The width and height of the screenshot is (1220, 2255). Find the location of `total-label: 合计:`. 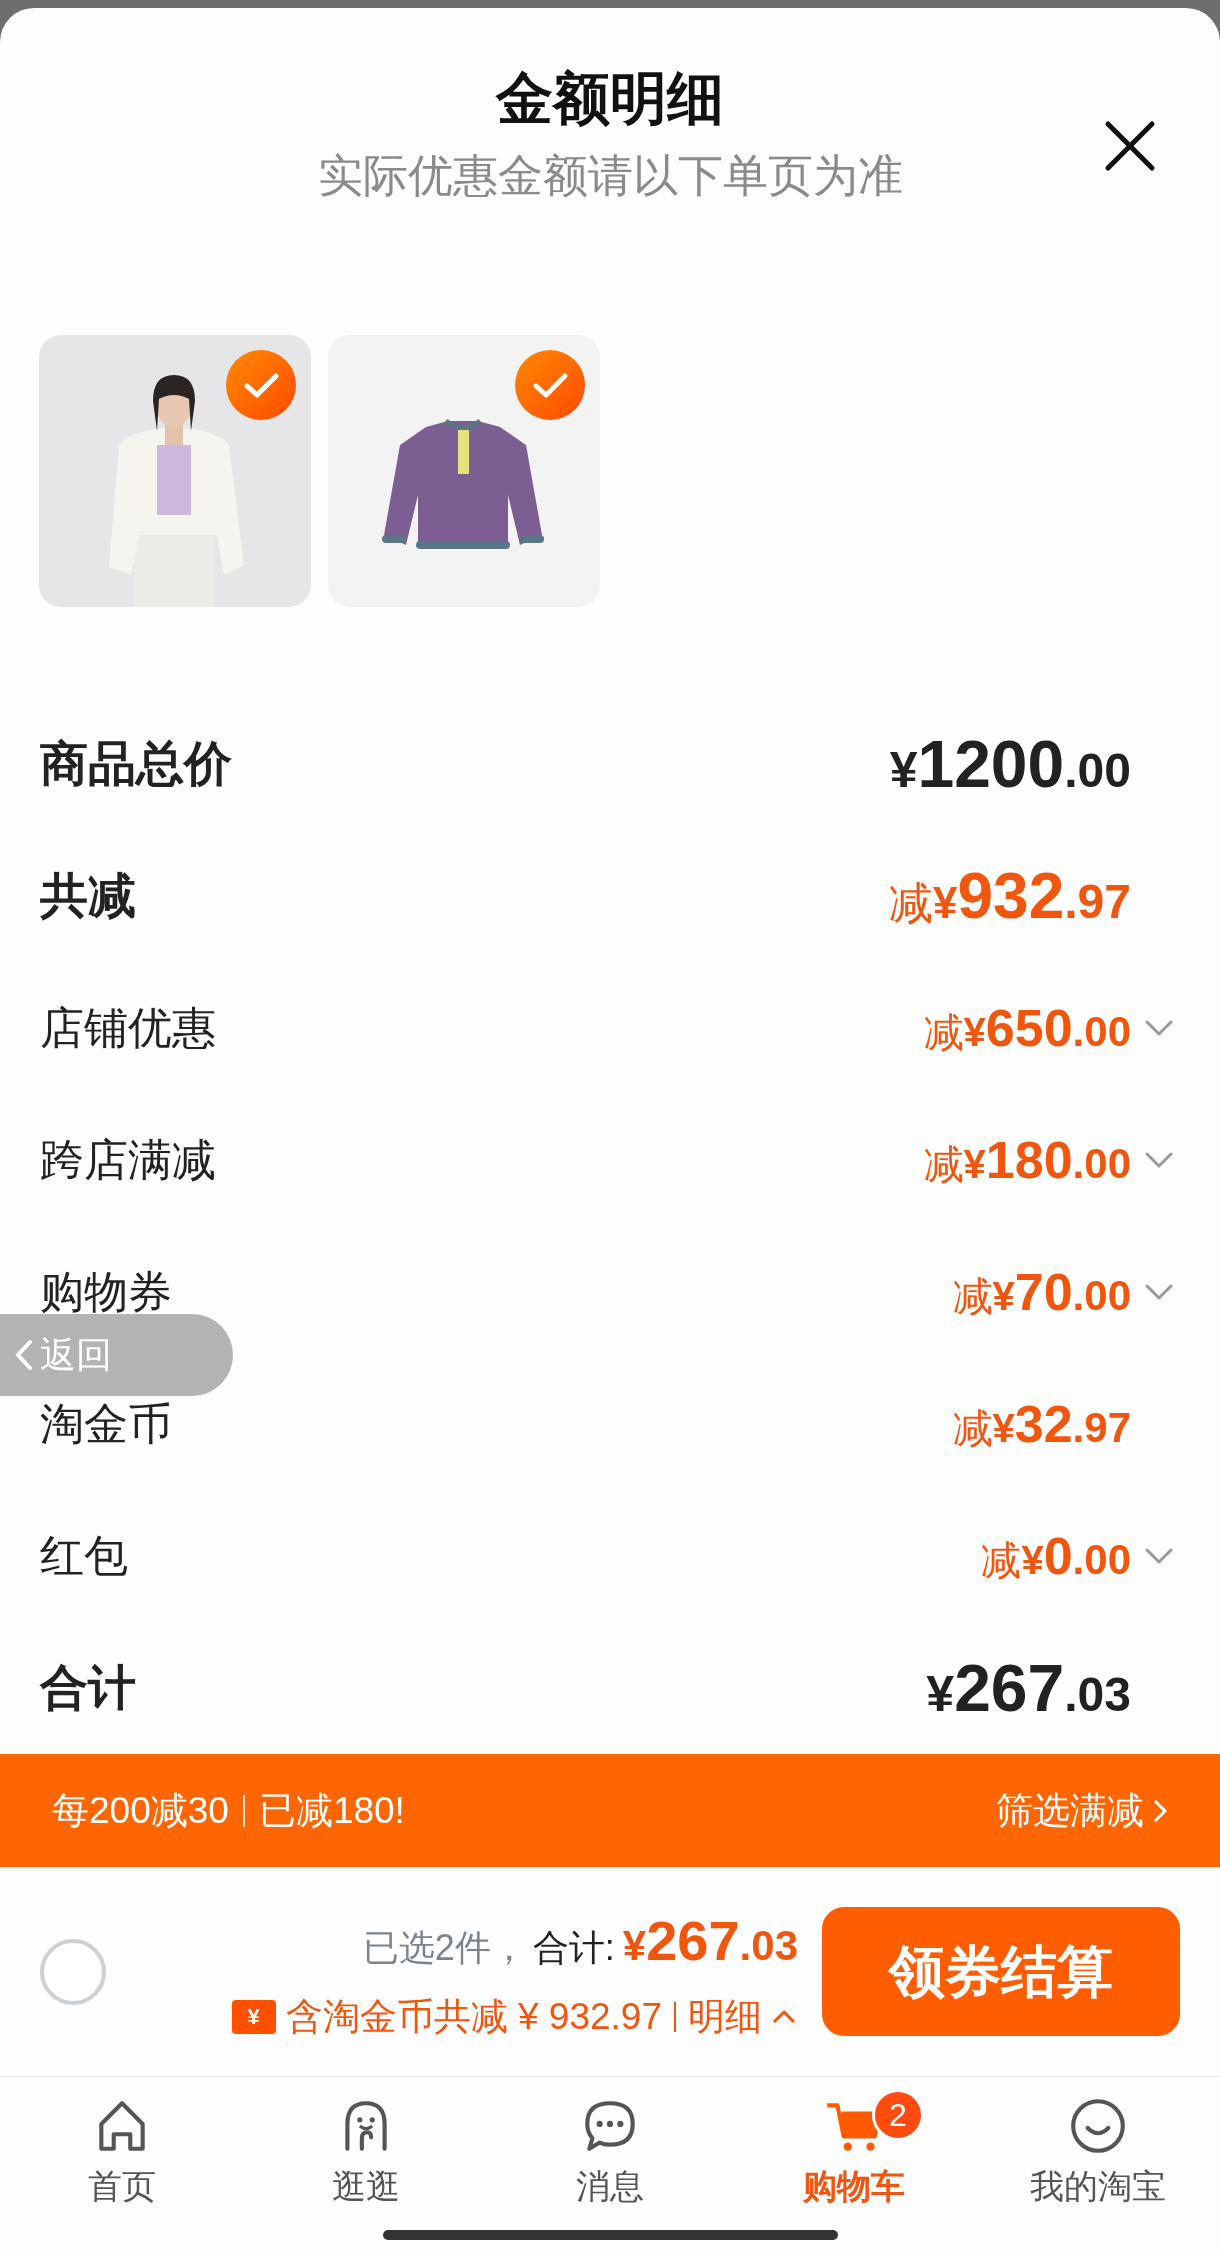

total-label: 合计: is located at coordinates (573, 1947).